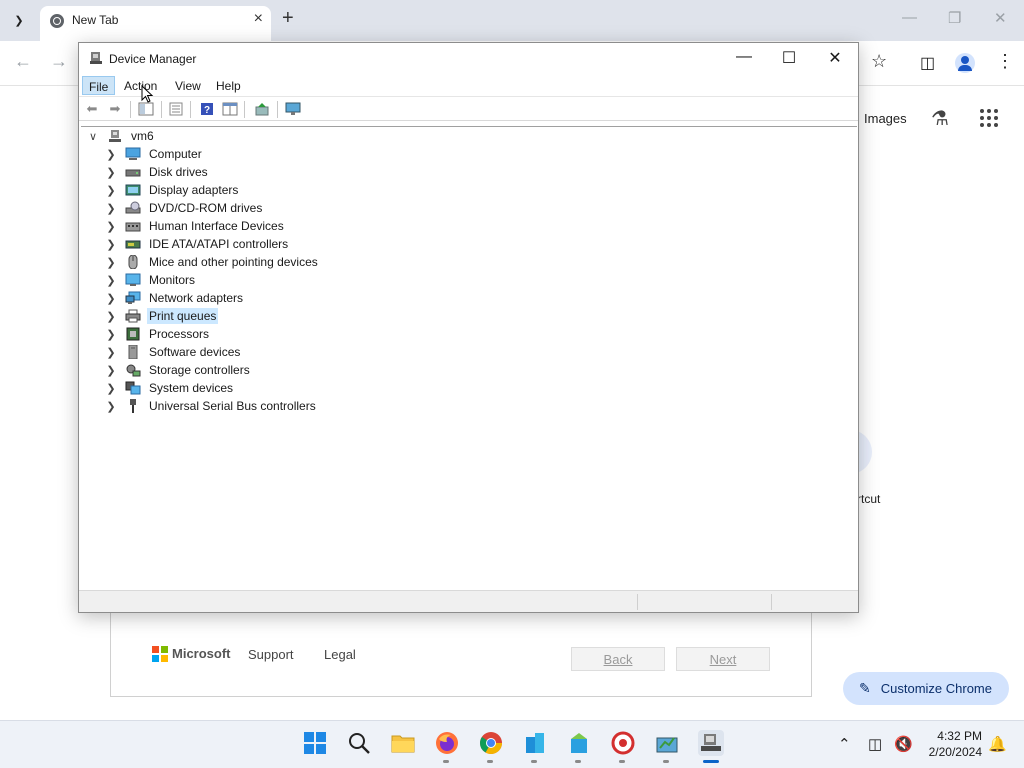 The height and width of the screenshot is (768, 1024). I want to click on images-link: Images, so click(885, 118).